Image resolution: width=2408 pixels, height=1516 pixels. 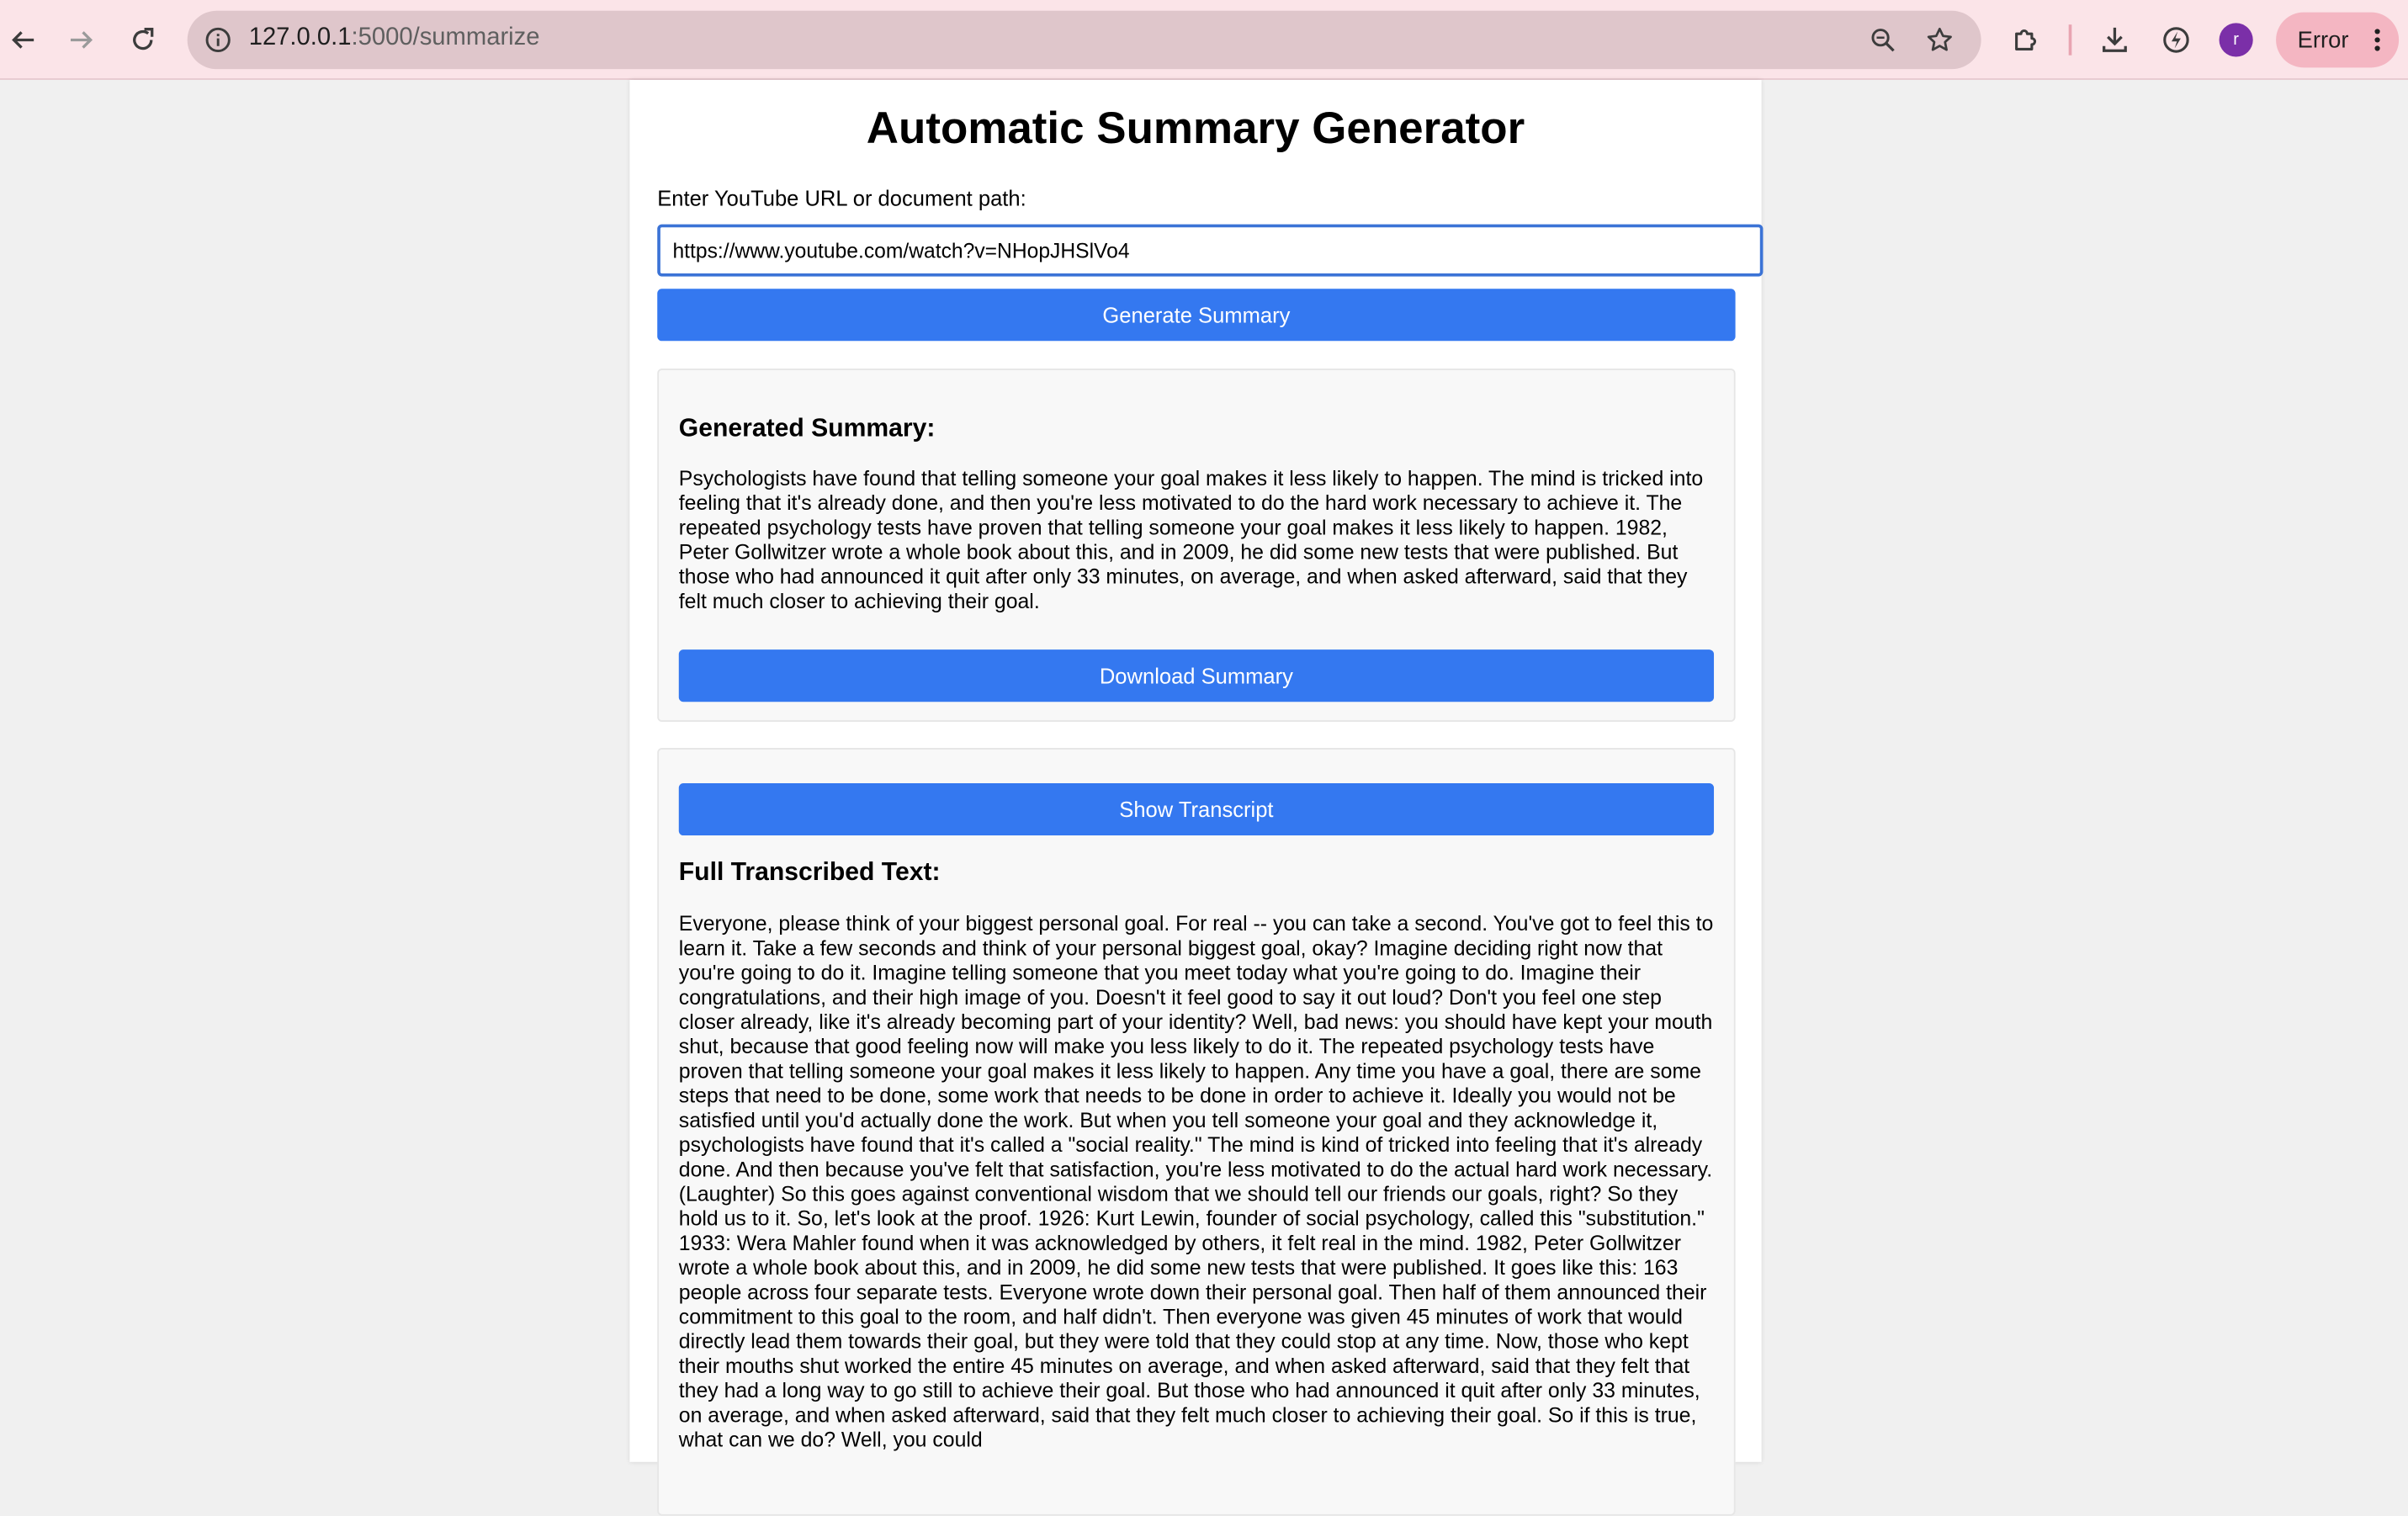 I want to click on extensions-puzzle-icon, so click(x=2026, y=41).